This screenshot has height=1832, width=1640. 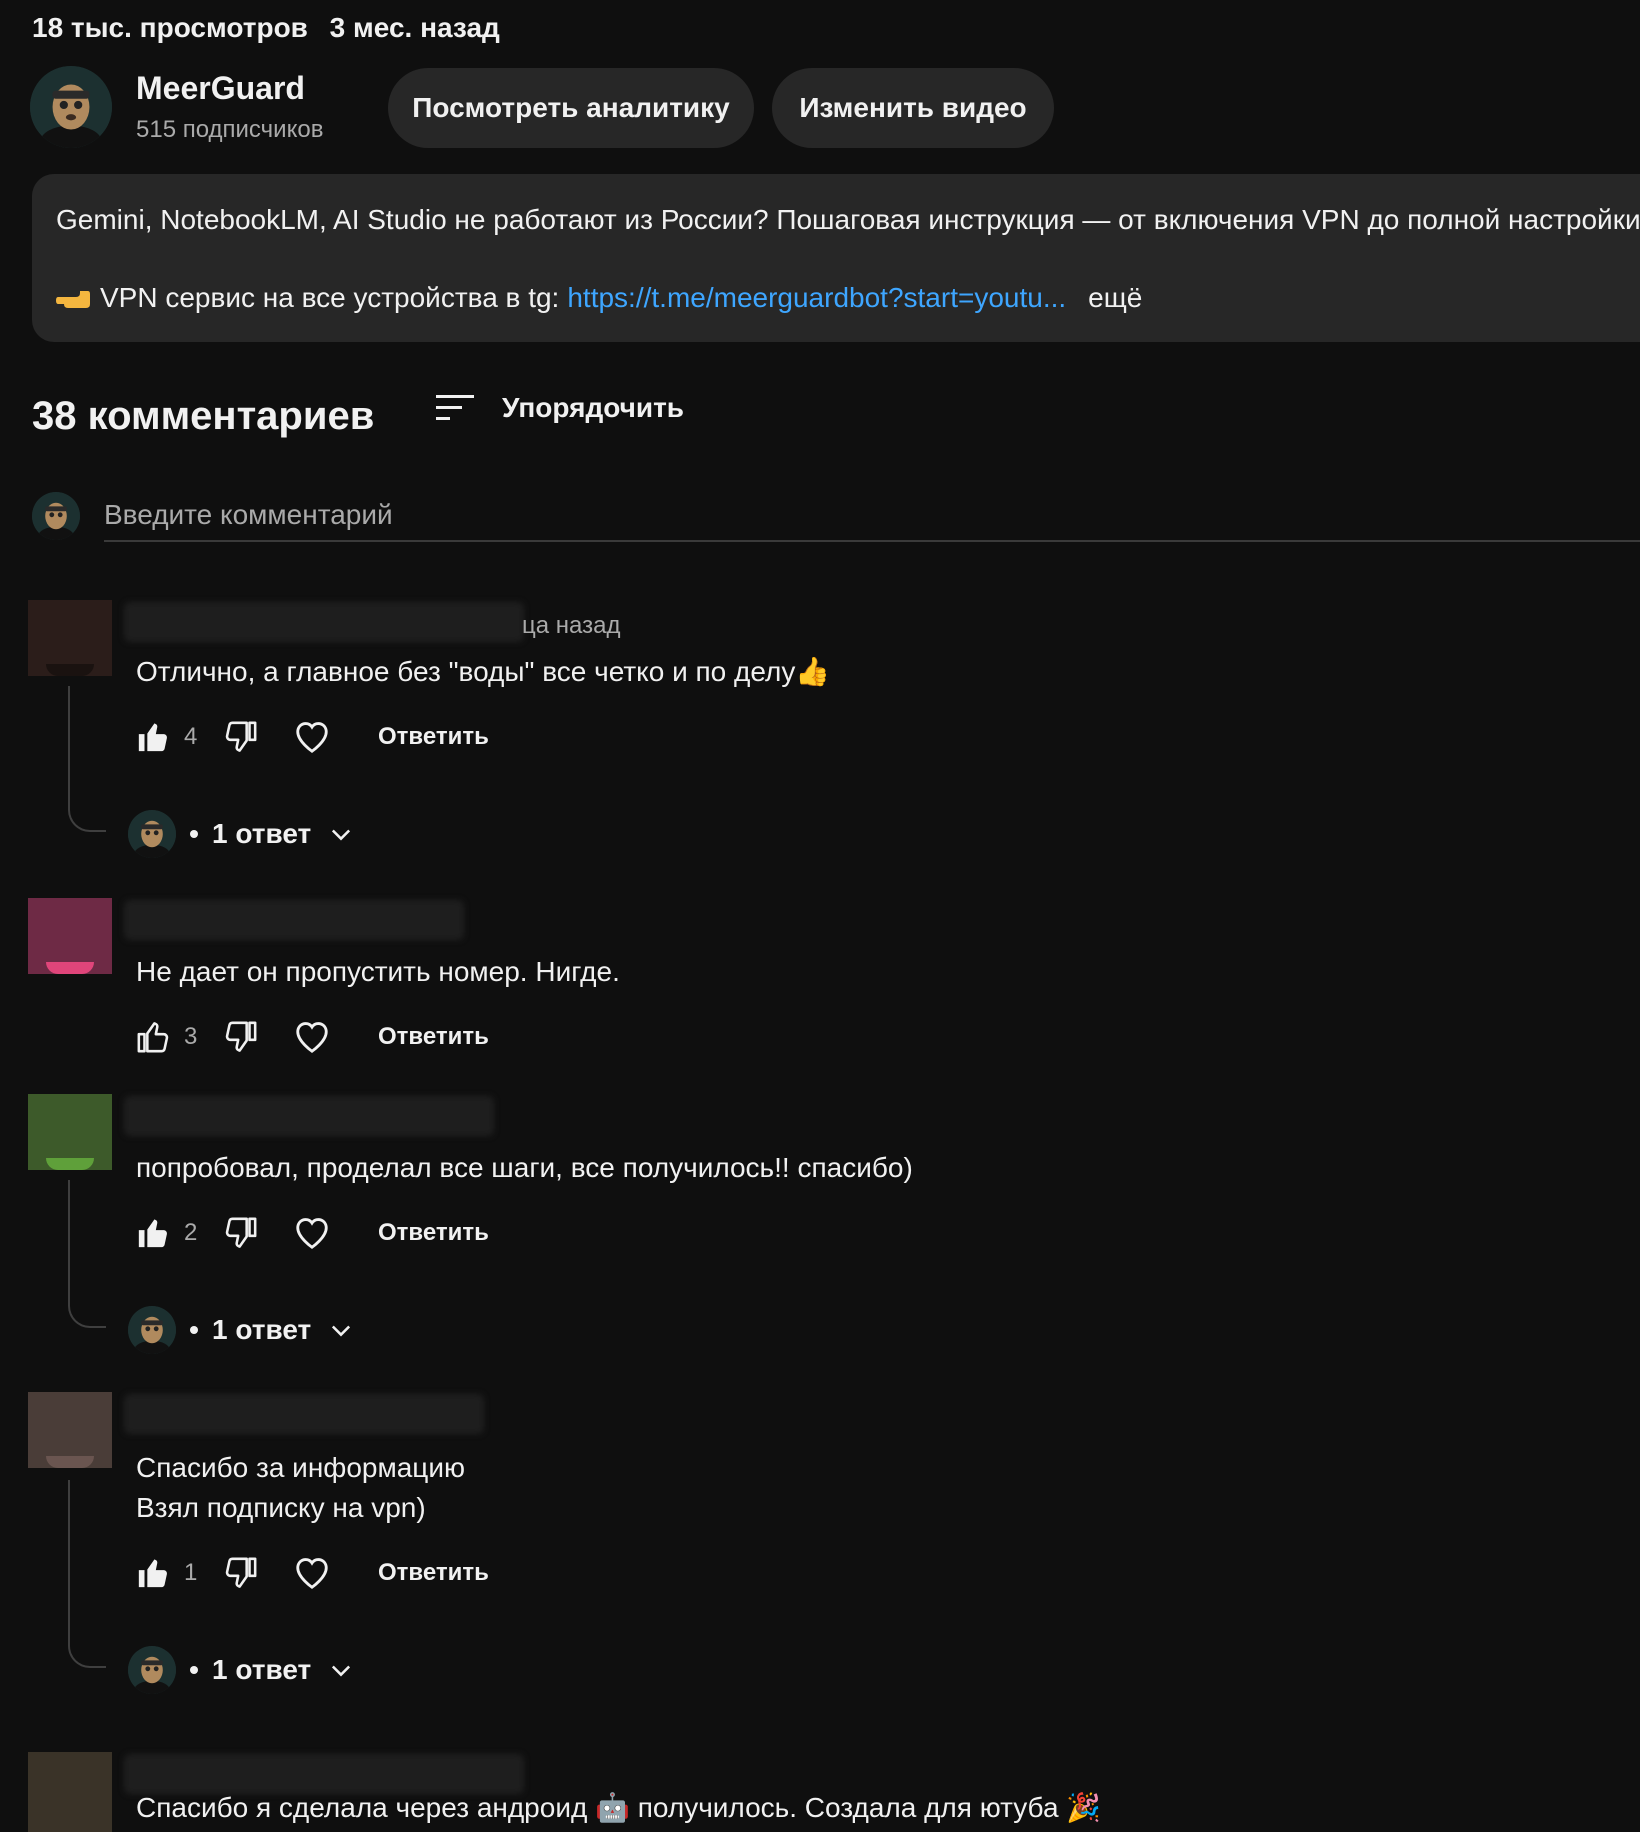 What do you see at coordinates (281, 1507) in the screenshot?
I see `comment-text-line2: Взял подписку на vpn)` at bounding box center [281, 1507].